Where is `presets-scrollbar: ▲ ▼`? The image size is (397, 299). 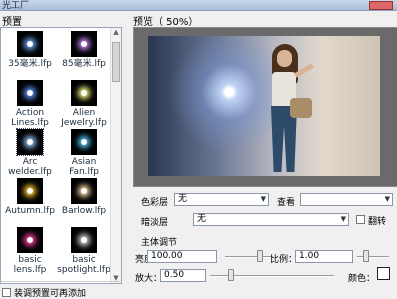
presets-scrollbar: ▲ ▼ is located at coordinates (115, 155).